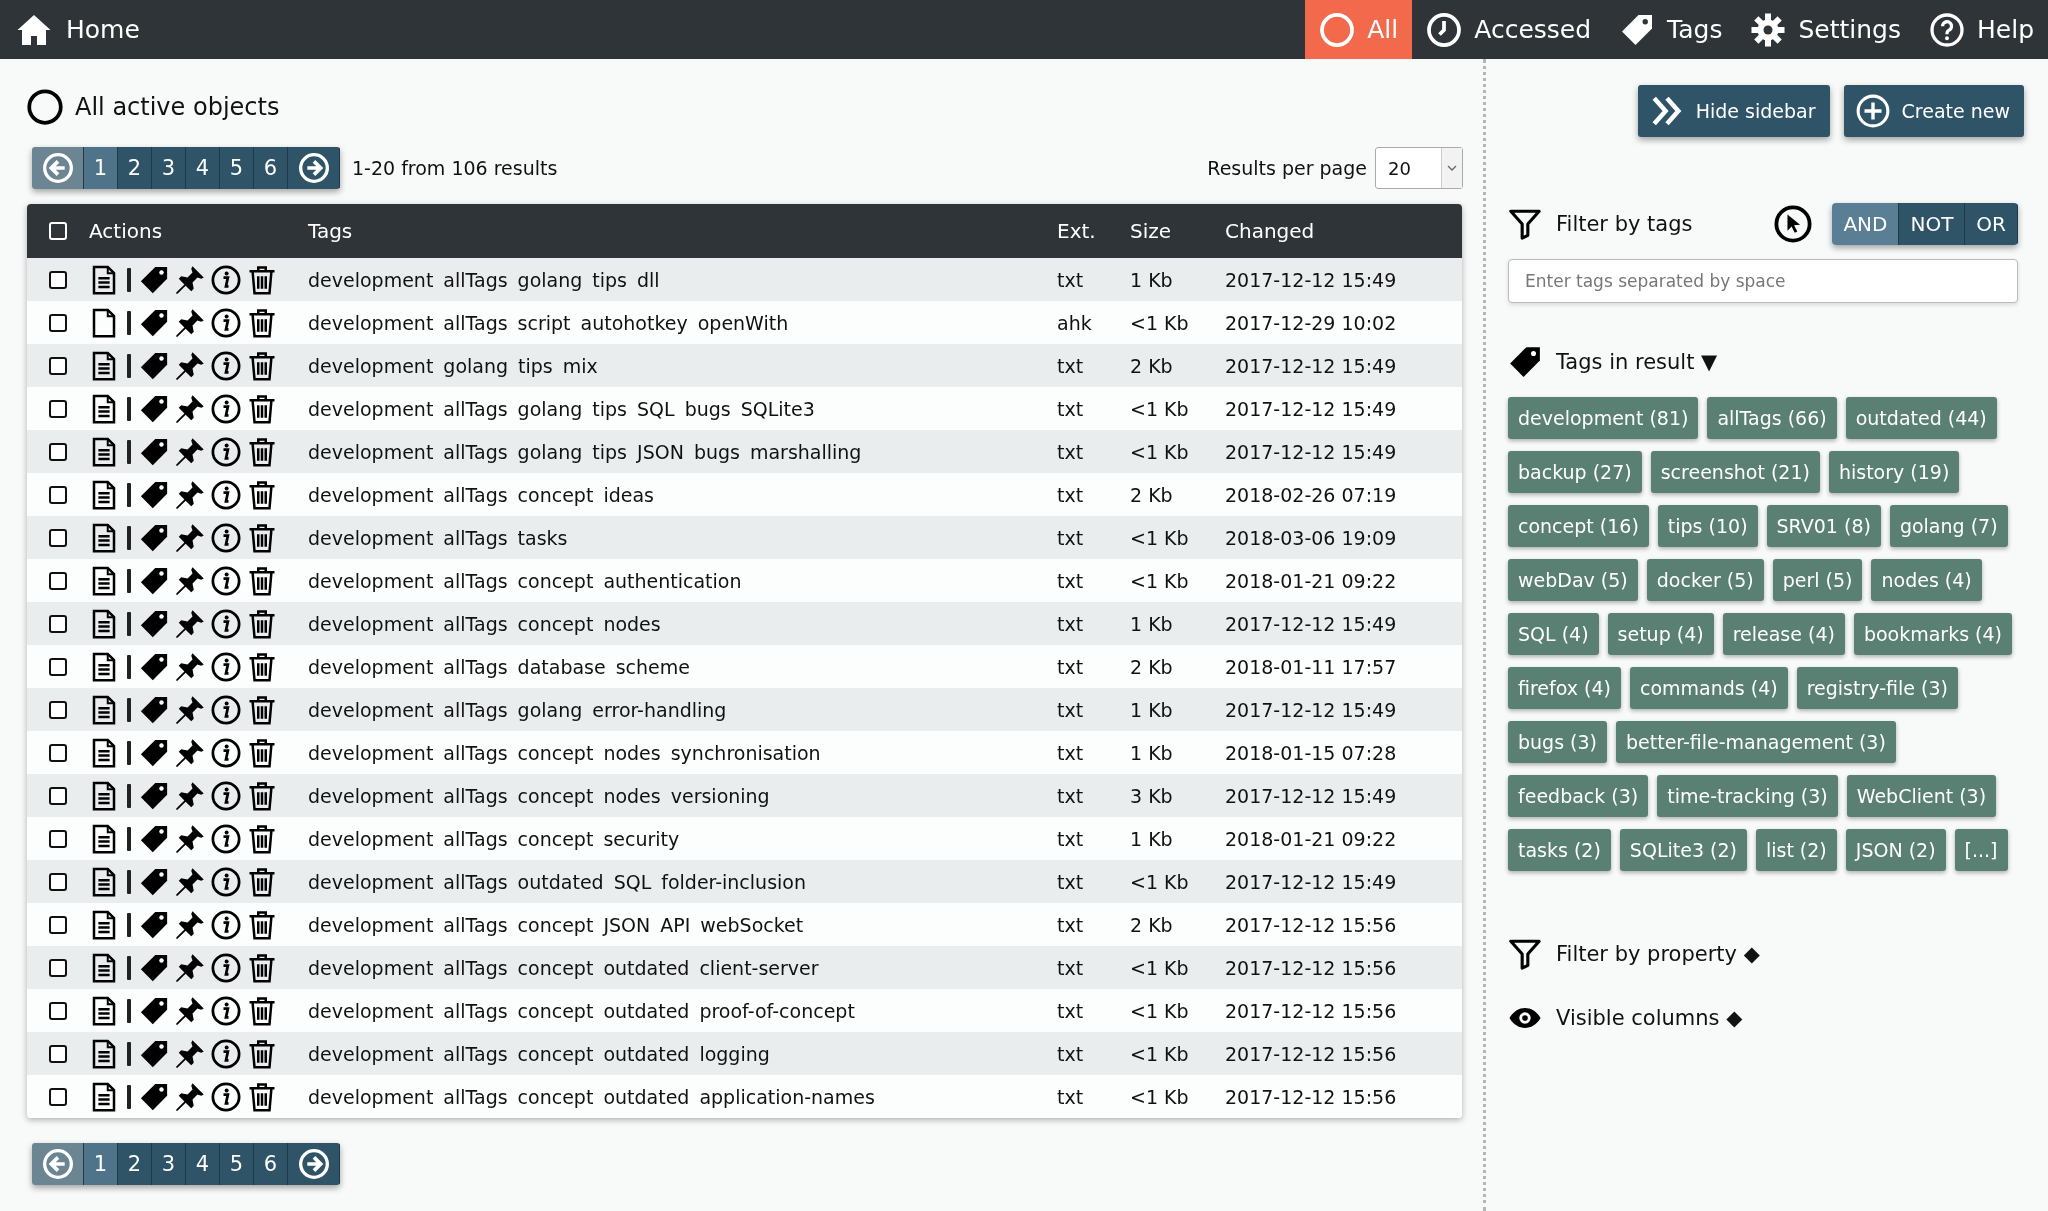  Describe the element at coordinates (237, 168) in the screenshot. I see `page-button: 5` at that location.